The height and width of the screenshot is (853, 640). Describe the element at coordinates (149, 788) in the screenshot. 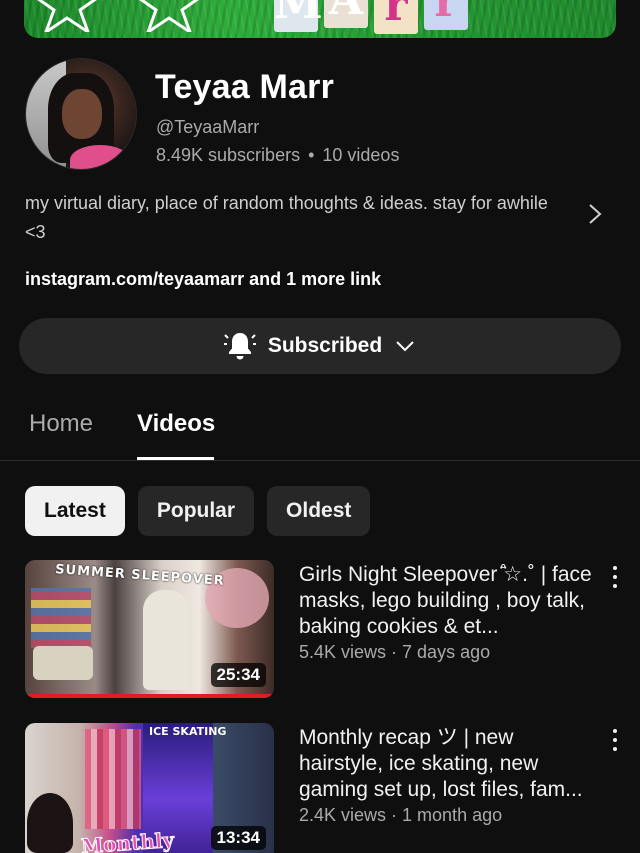

I see `video-thumbnail: ICE SKATING Monthly 13:34` at that location.